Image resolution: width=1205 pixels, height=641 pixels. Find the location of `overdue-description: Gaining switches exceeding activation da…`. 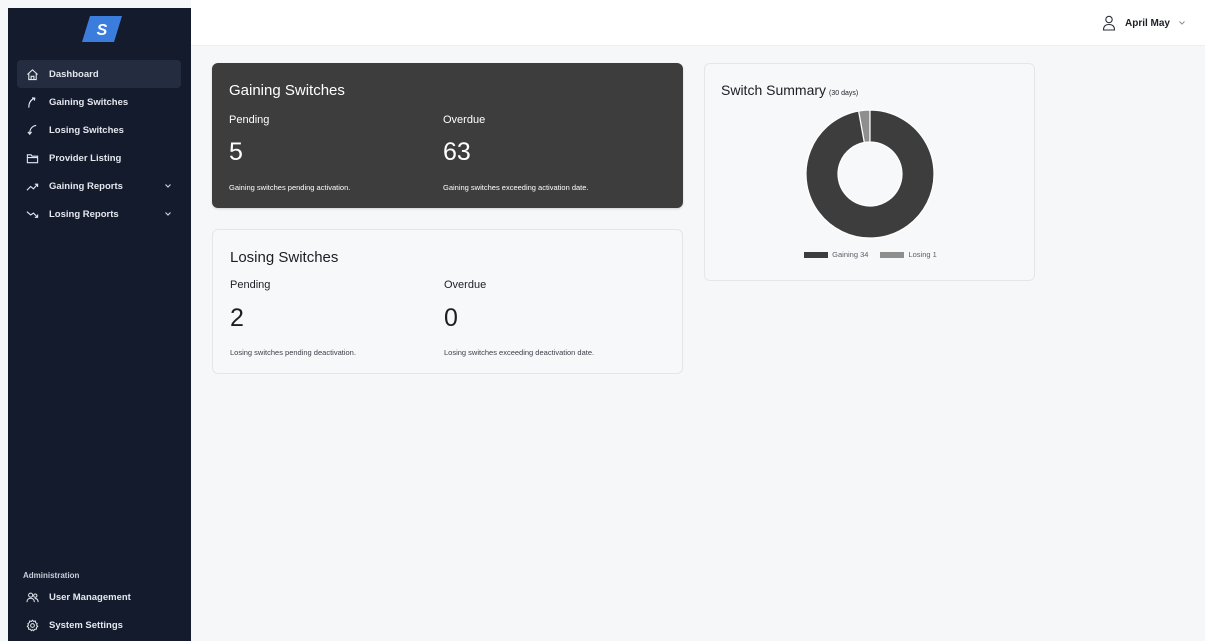

overdue-description: Gaining switches exceeding activation da… is located at coordinates (516, 187).